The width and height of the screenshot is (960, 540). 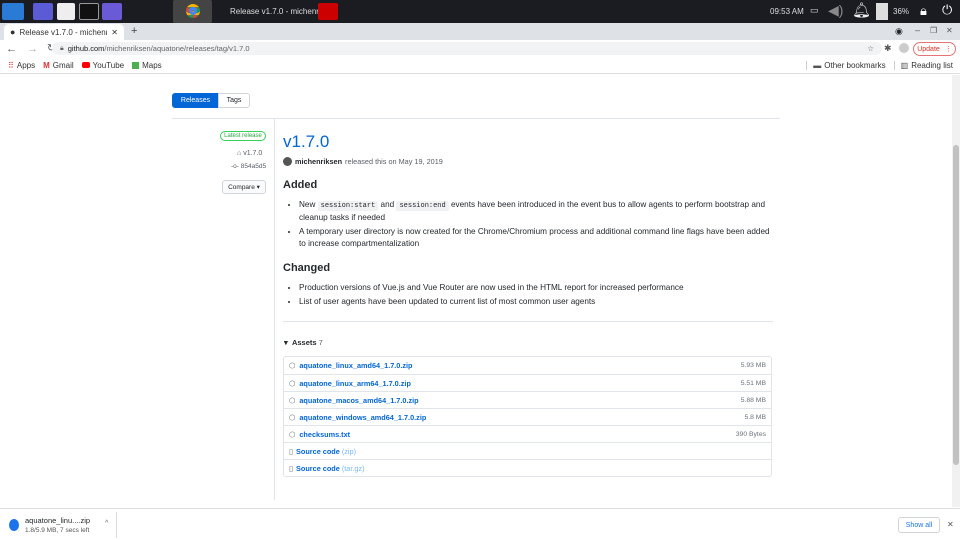 I want to click on other-bookmarks: ▬ Other bookmarks, so click(x=846, y=65).